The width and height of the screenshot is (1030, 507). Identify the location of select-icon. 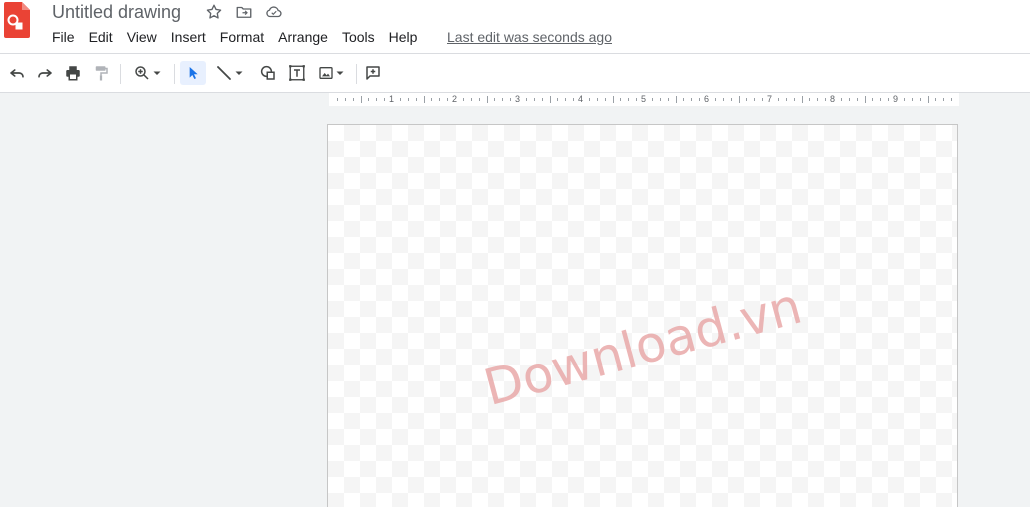
(193, 73).